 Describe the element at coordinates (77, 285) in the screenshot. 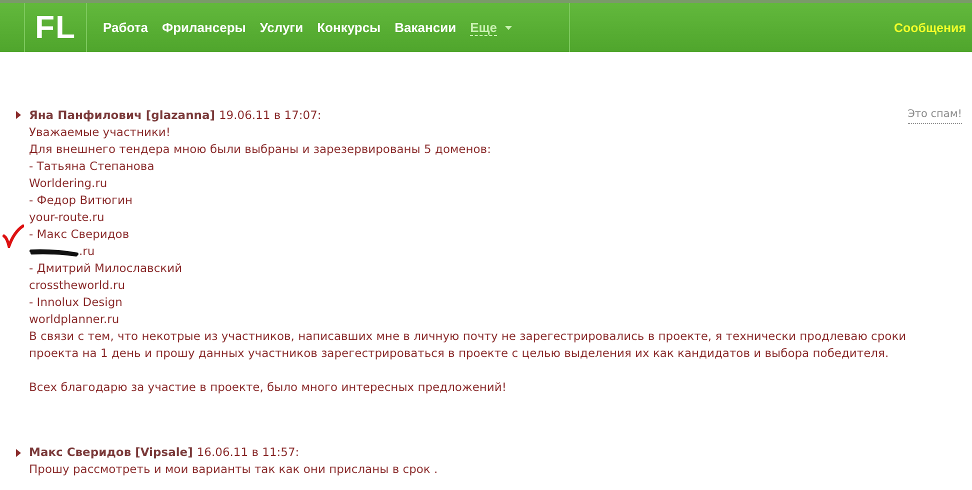

I see `comment-text: crosstheworld.ru` at that location.